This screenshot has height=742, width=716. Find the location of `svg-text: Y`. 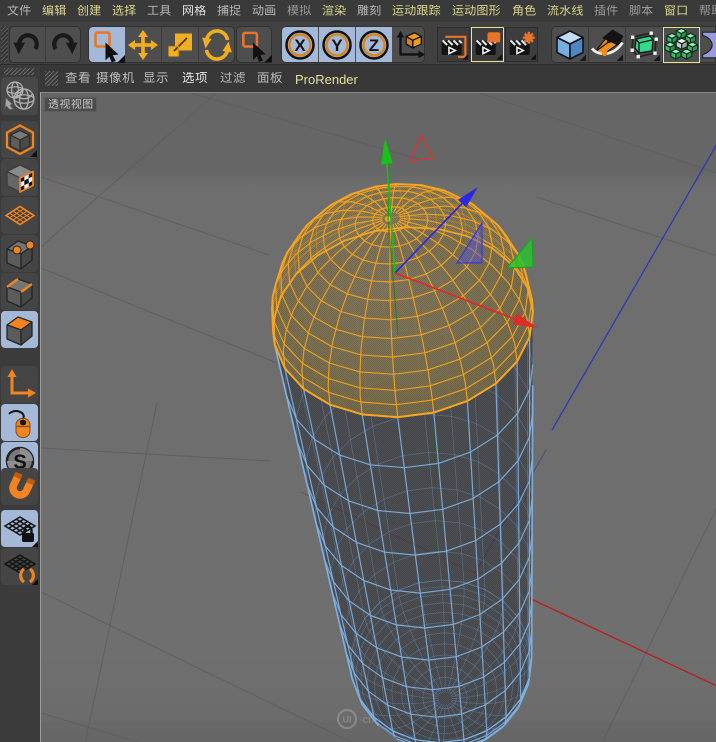

svg-text: Y is located at coordinates (337, 45).